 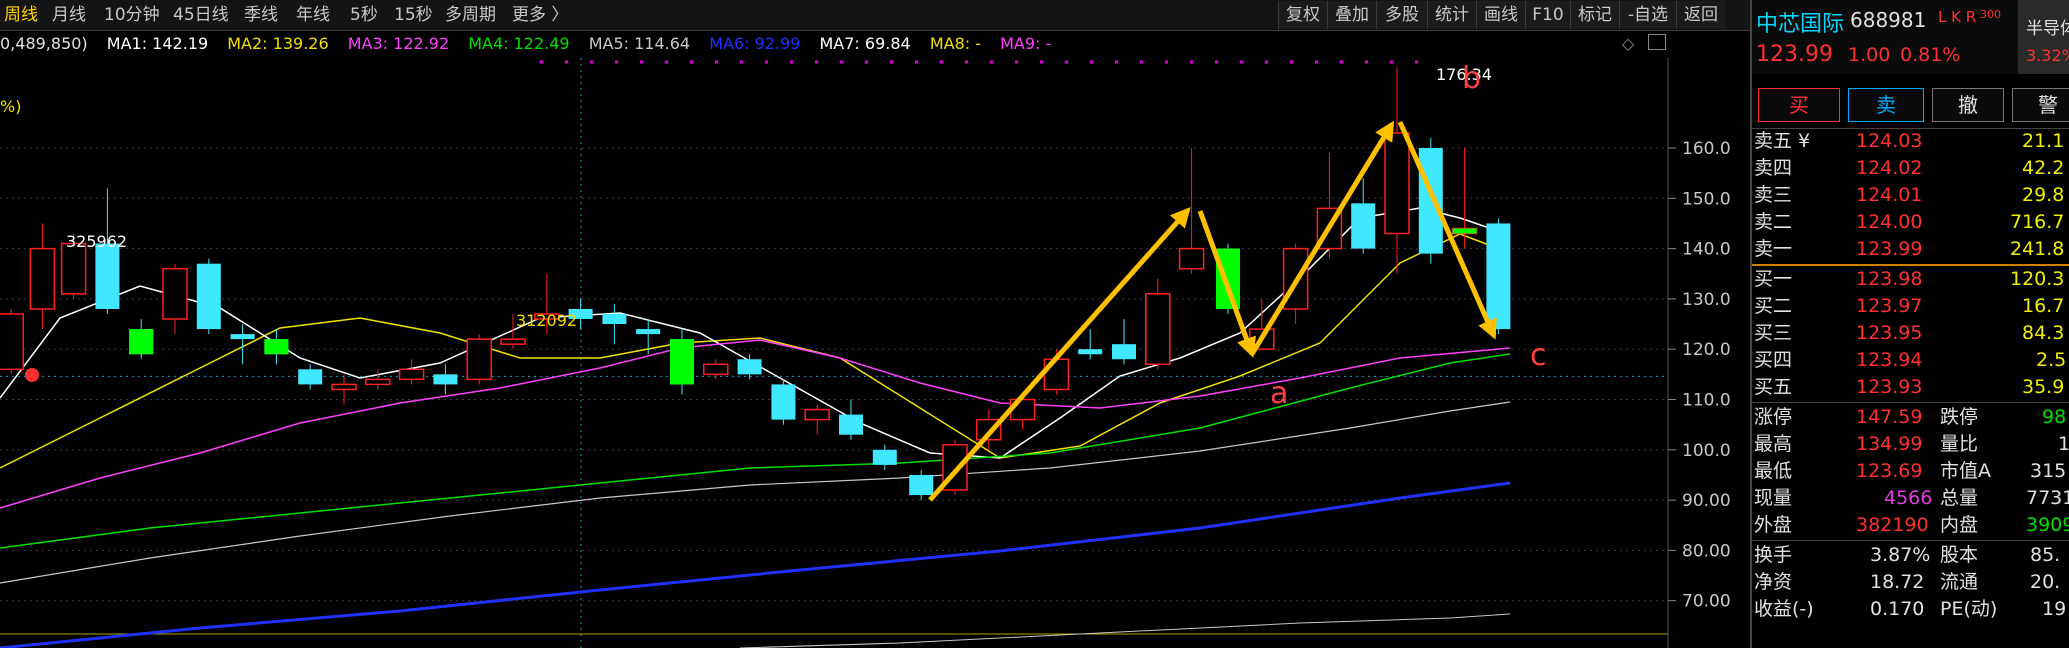 I want to click on more-periods-menu: 更多 〉, so click(x=540, y=15).